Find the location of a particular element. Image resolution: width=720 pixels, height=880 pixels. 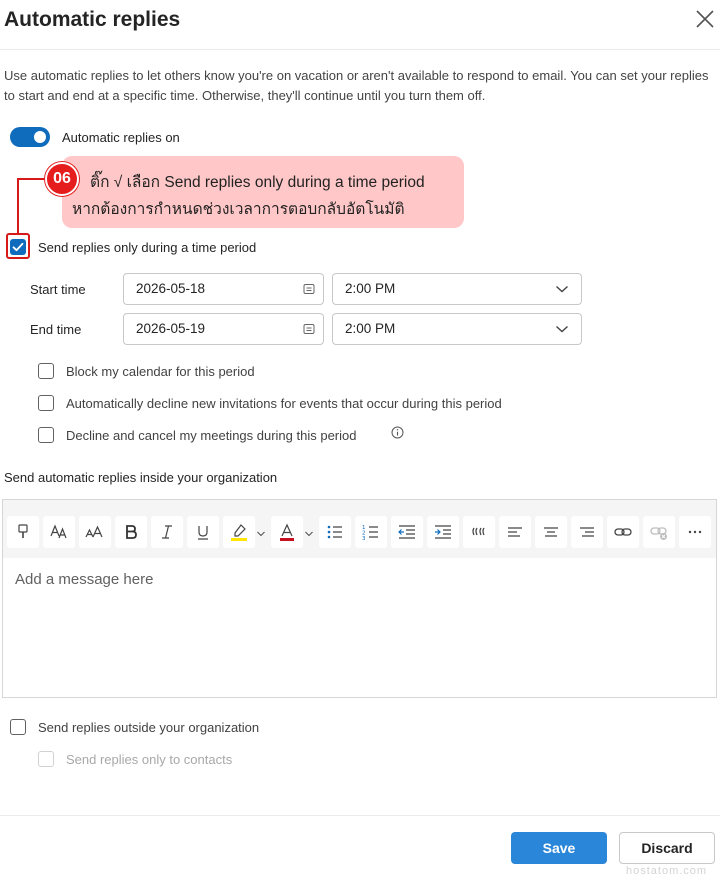

outside-org-checkbox is located at coordinates (18, 727).